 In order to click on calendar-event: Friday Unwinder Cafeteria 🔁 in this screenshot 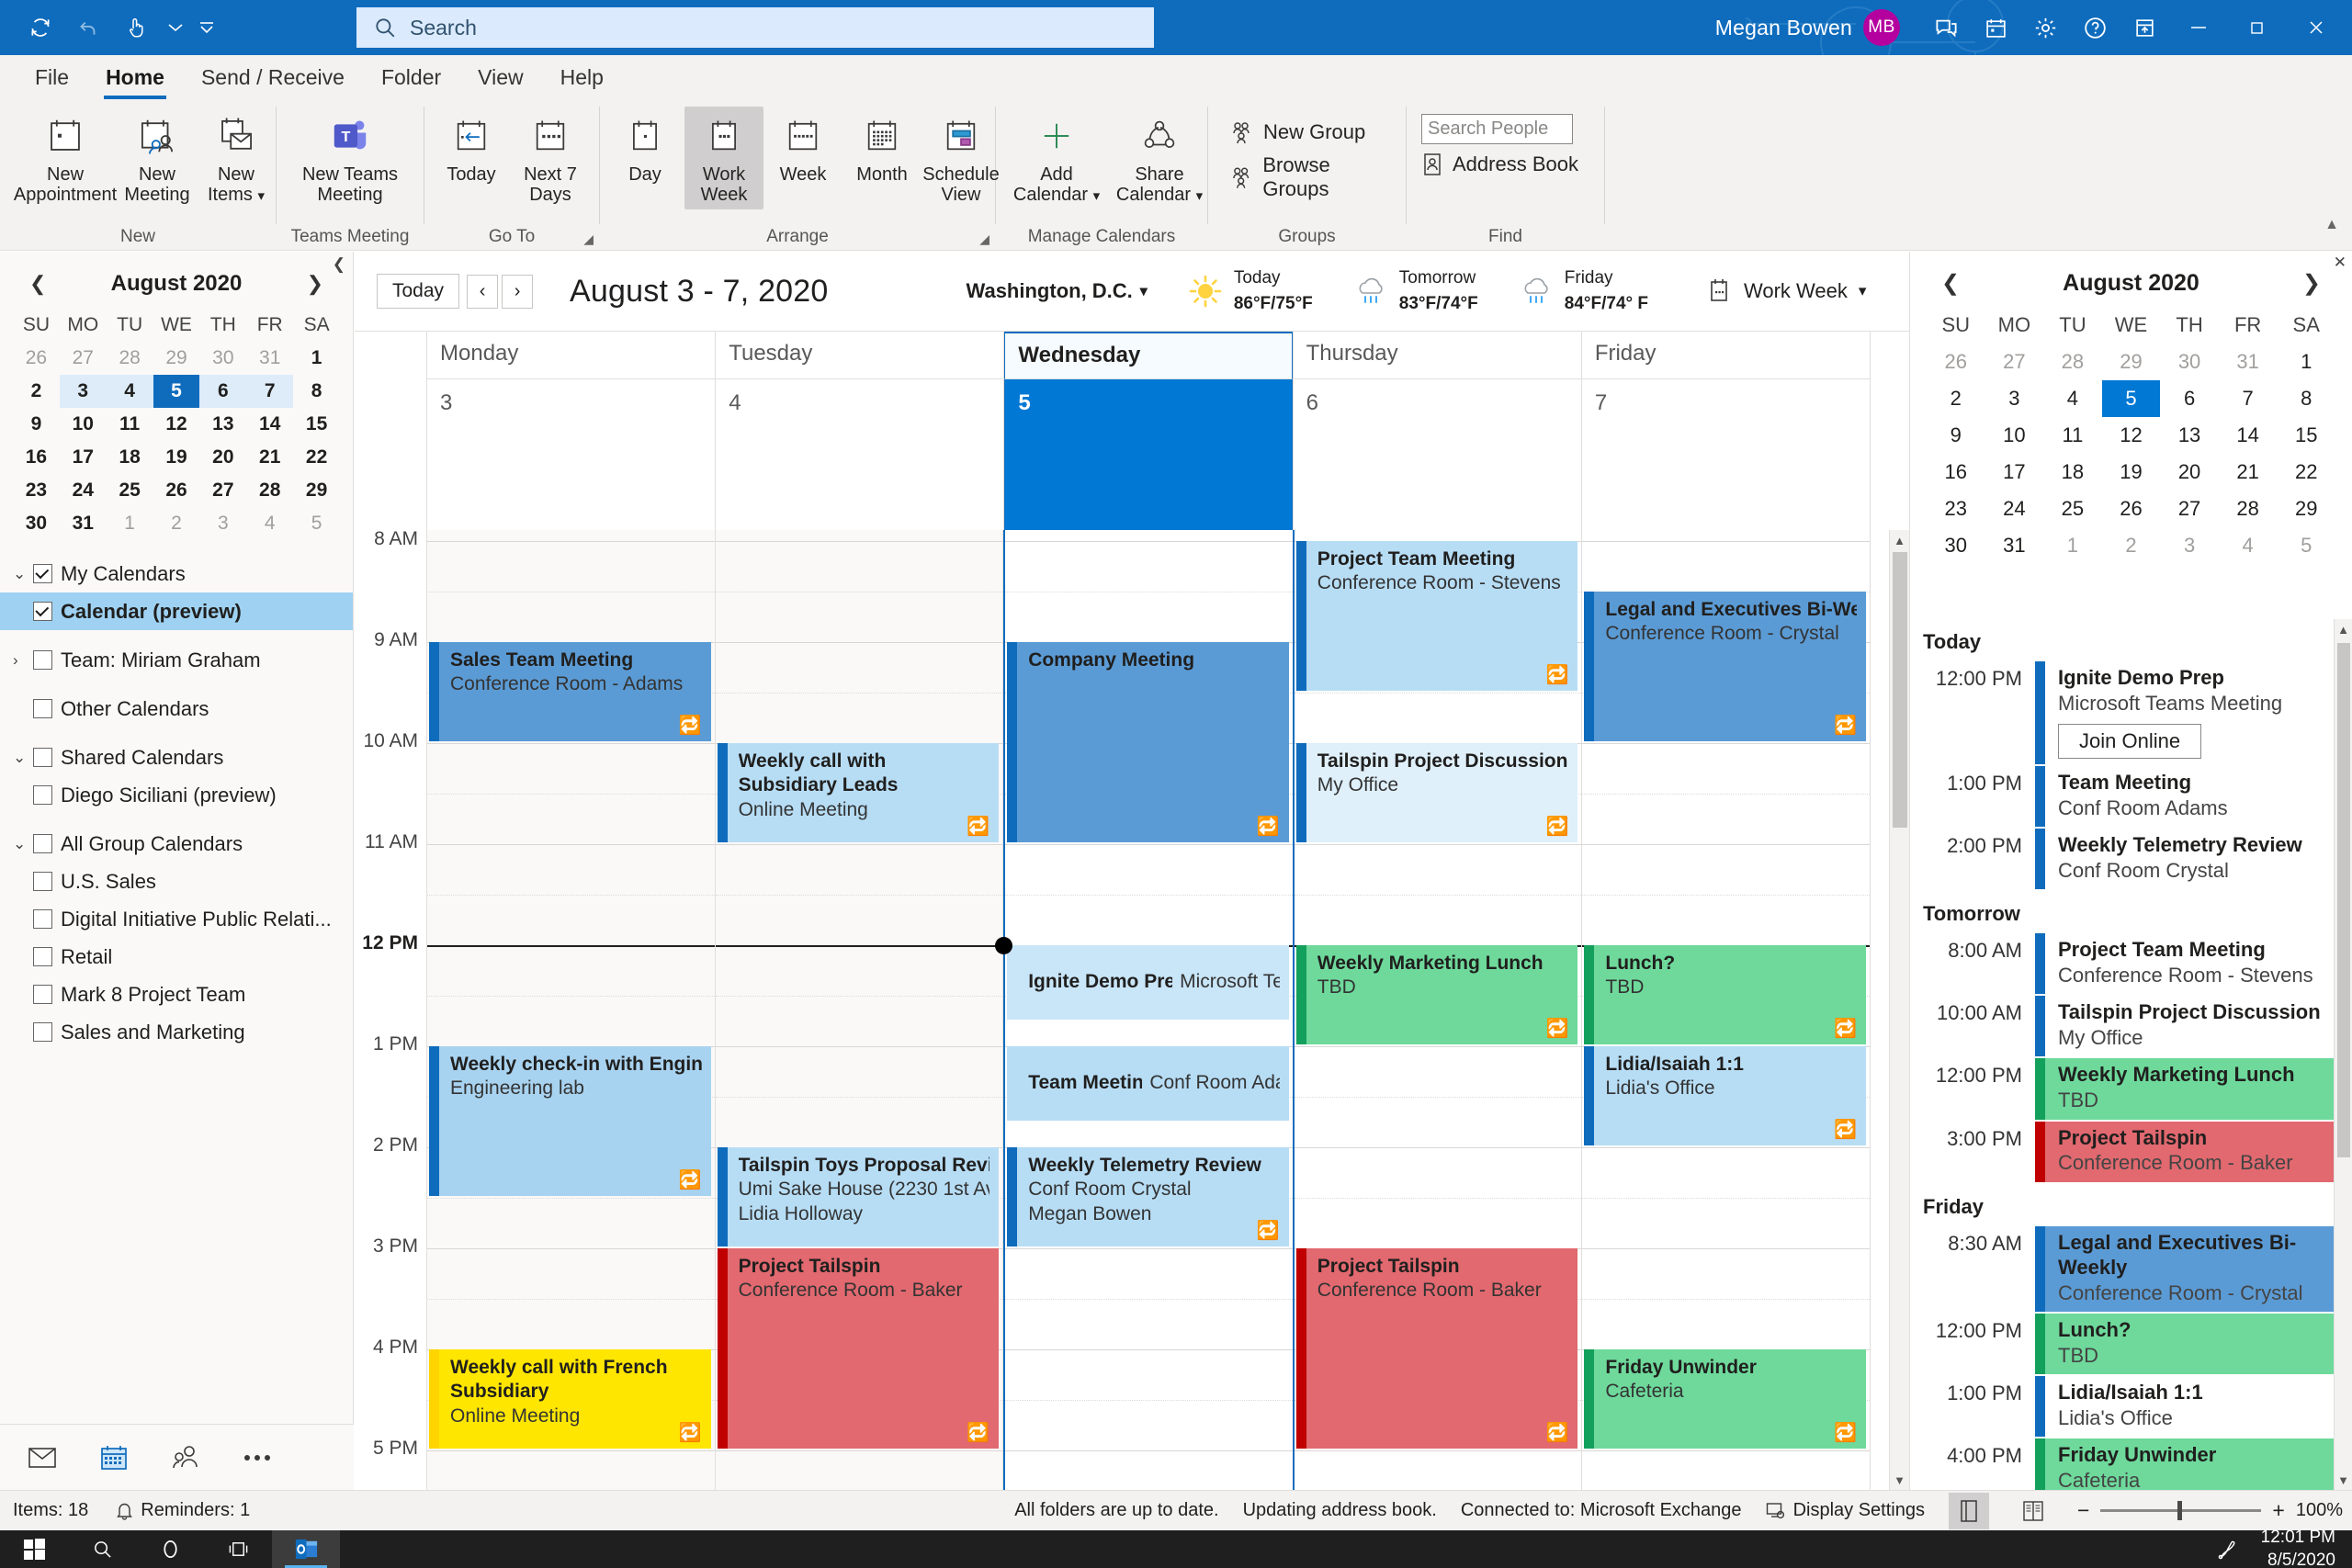, I will do `click(1725, 1399)`.